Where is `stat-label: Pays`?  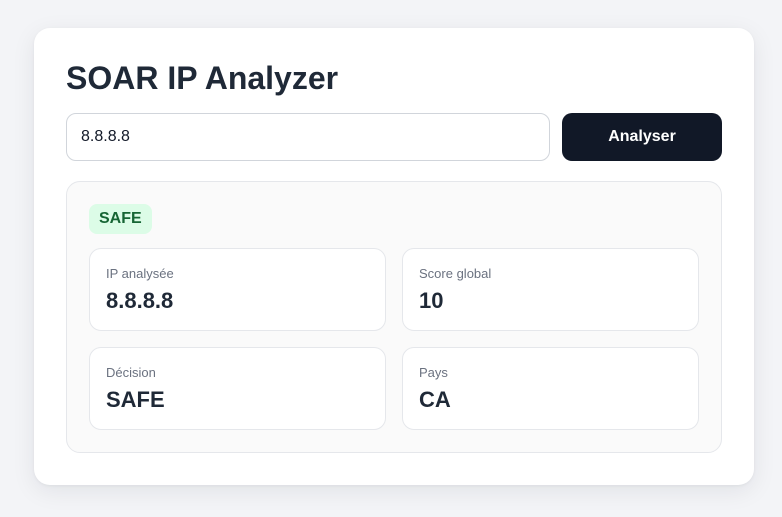 stat-label: Pays is located at coordinates (433, 372).